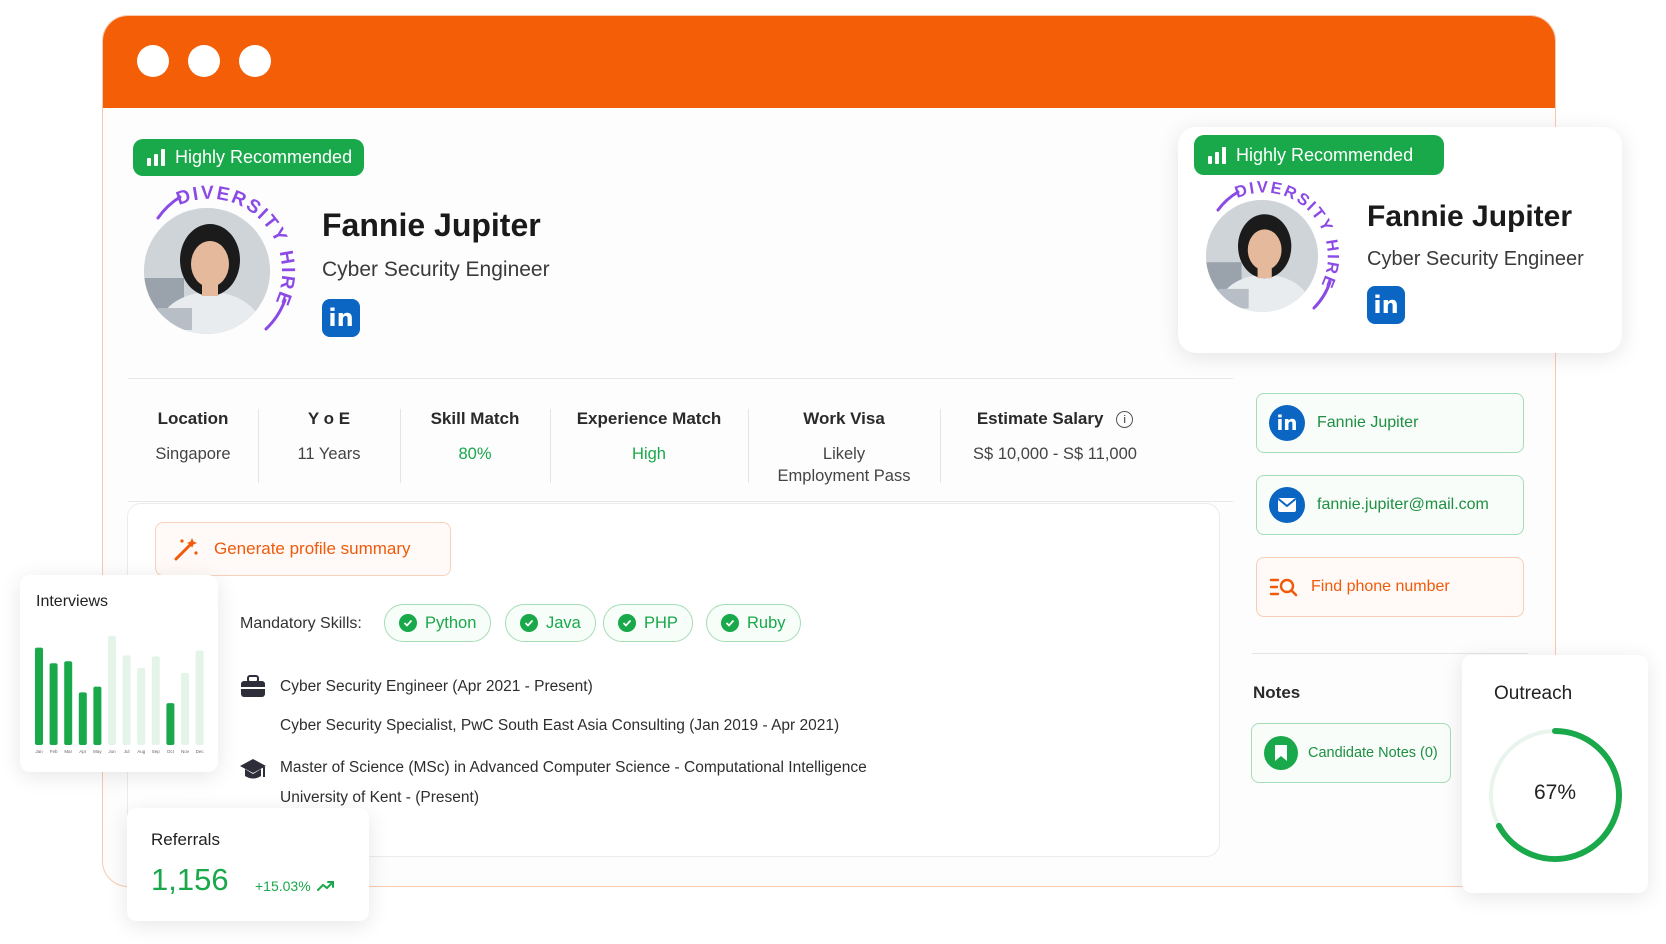  I want to click on generate-summary-label: Generate profile summary, so click(312, 548).